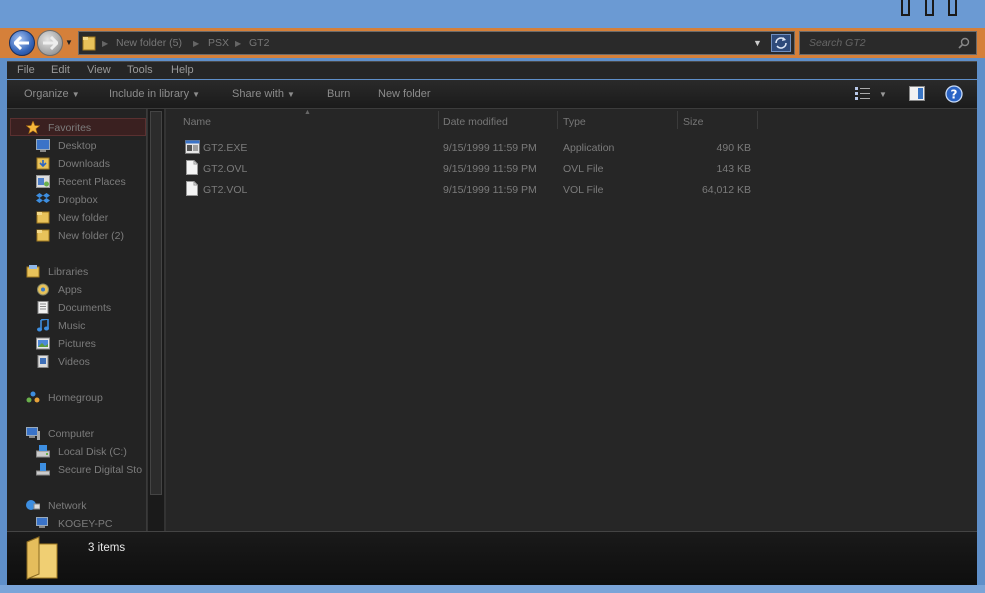 The image size is (985, 593). What do you see at coordinates (225, 148) in the screenshot?
I see `file-name: GT2.EXE` at bounding box center [225, 148].